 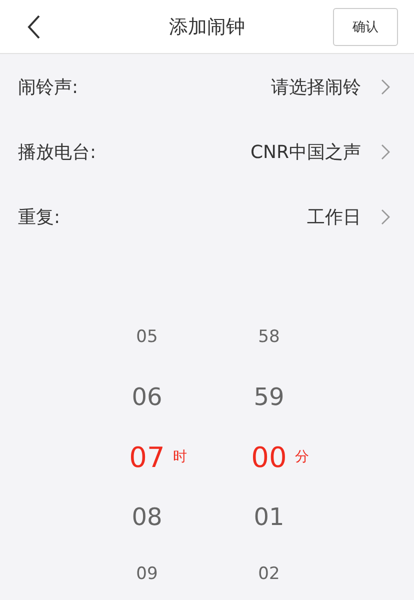 What do you see at coordinates (269, 457) in the screenshot?
I see `time-option: 00` at bounding box center [269, 457].